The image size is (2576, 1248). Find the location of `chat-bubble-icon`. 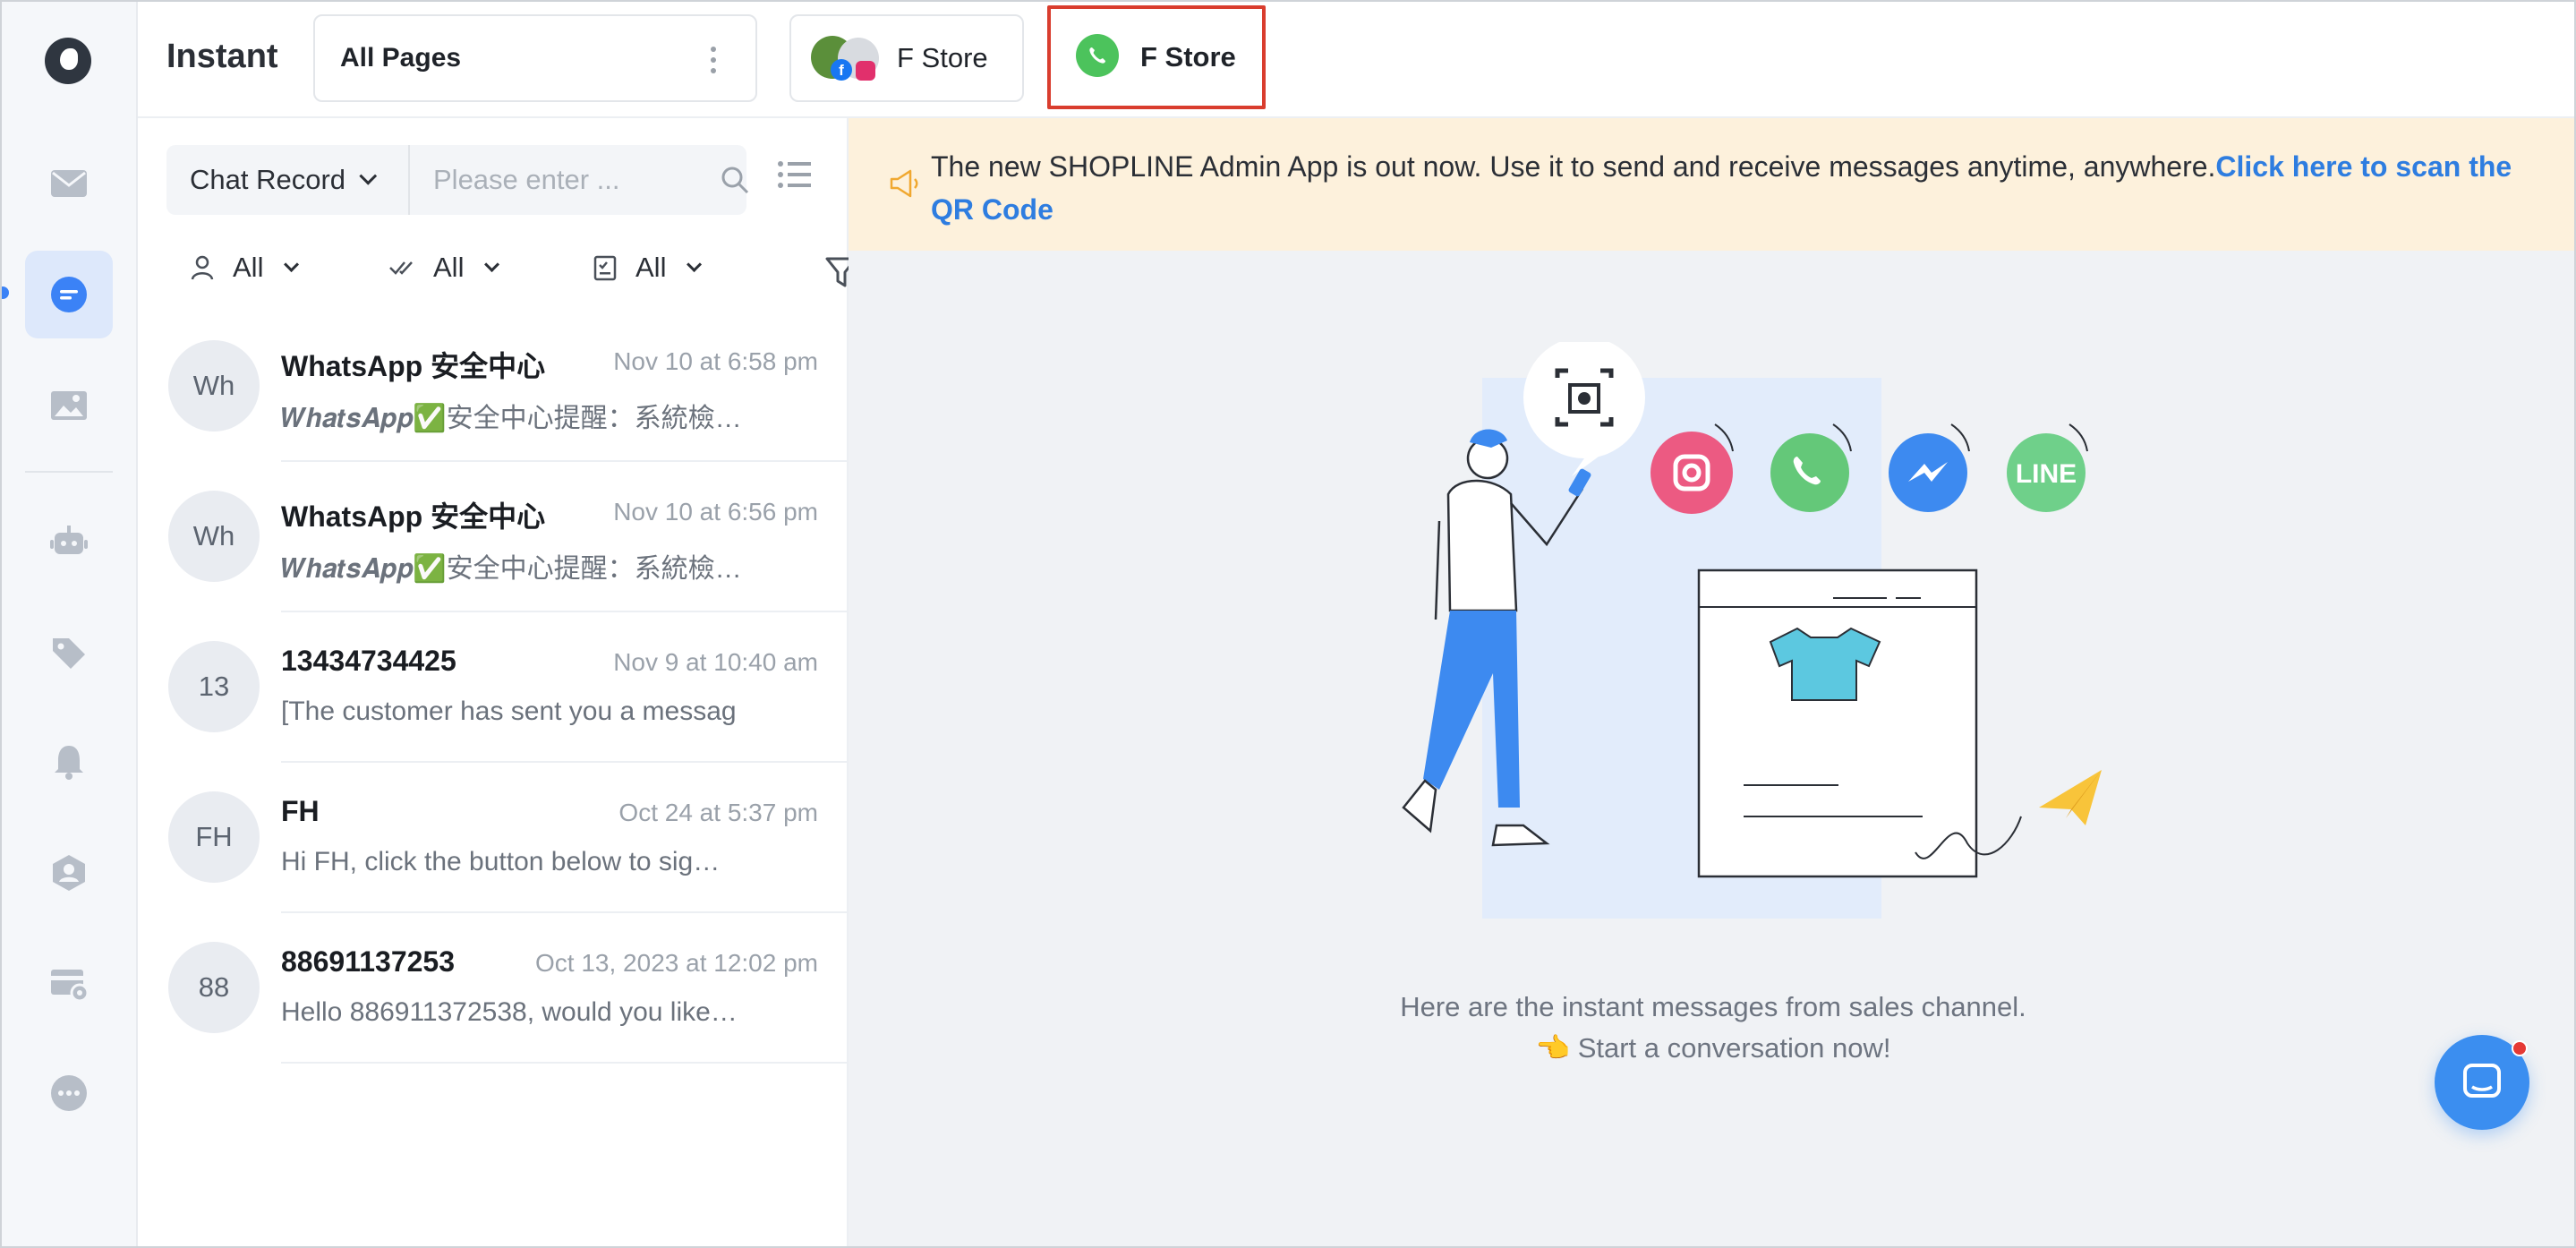

chat-bubble-icon is located at coordinates (2482, 1081).